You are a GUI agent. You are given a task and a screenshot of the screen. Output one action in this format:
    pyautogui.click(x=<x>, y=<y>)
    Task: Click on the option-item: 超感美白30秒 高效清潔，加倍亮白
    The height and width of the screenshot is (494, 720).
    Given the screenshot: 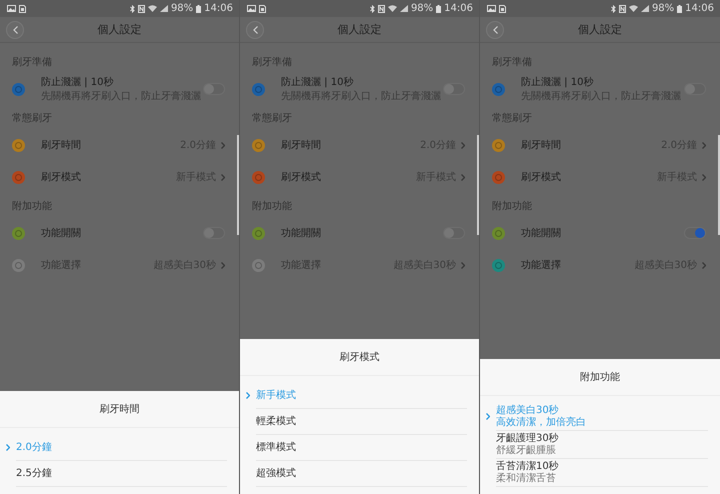 What is the action you would take?
    pyautogui.click(x=594, y=416)
    